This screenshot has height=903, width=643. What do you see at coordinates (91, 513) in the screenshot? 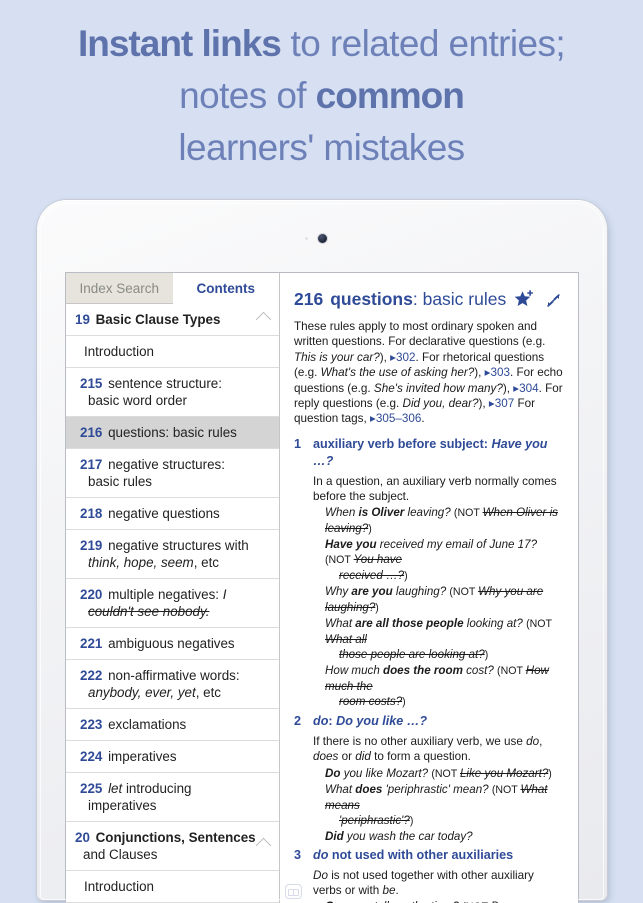
I see `toc-item-number: 218` at bounding box center [91, 513].